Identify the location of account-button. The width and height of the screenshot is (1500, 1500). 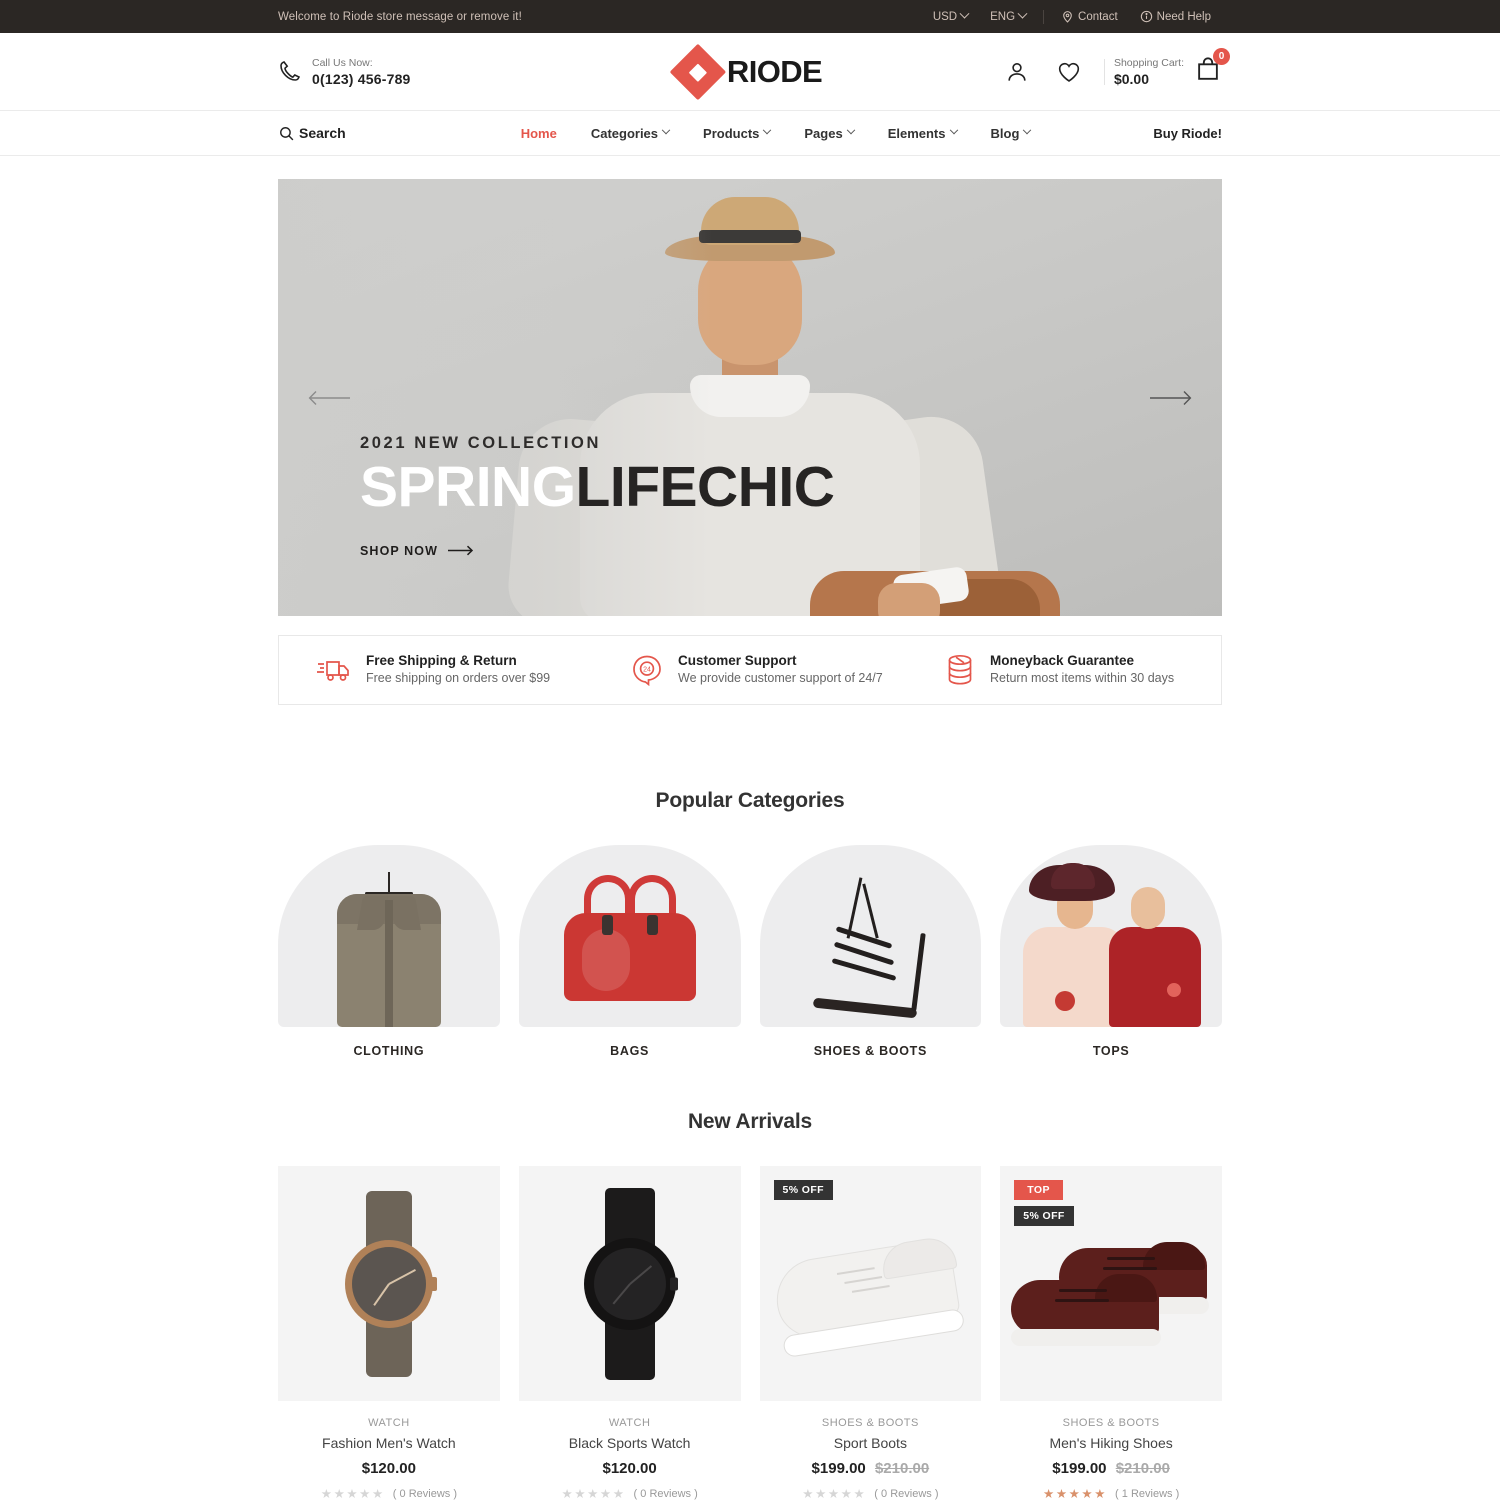
(1017, 72).